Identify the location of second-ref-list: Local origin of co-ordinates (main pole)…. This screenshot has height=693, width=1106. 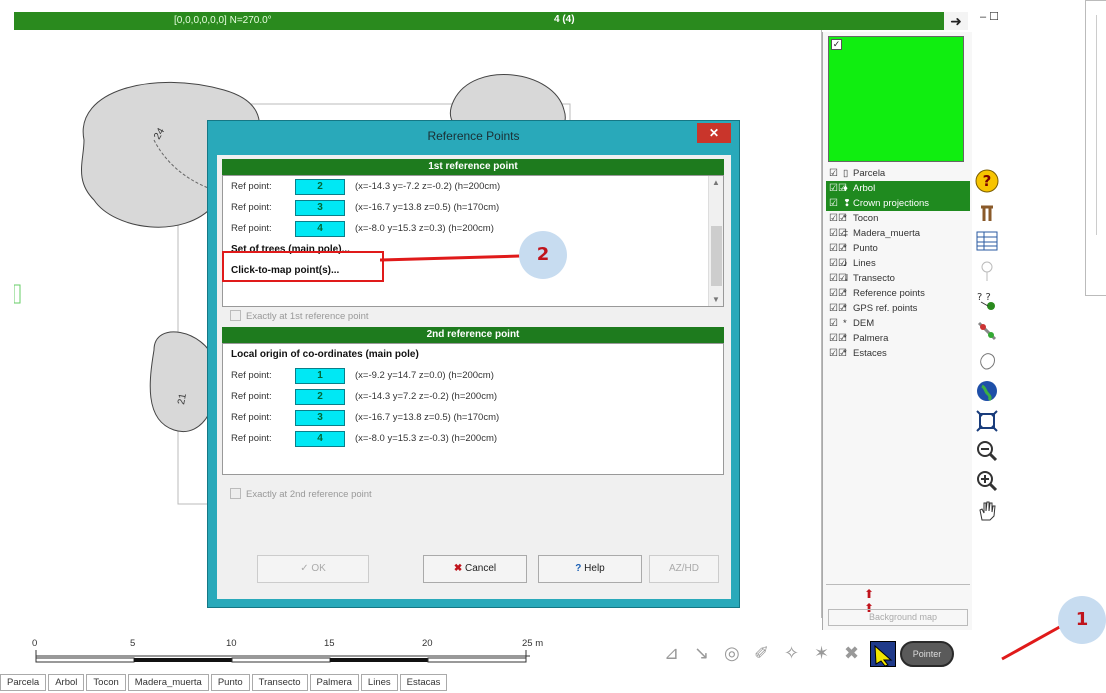
(473, 409).